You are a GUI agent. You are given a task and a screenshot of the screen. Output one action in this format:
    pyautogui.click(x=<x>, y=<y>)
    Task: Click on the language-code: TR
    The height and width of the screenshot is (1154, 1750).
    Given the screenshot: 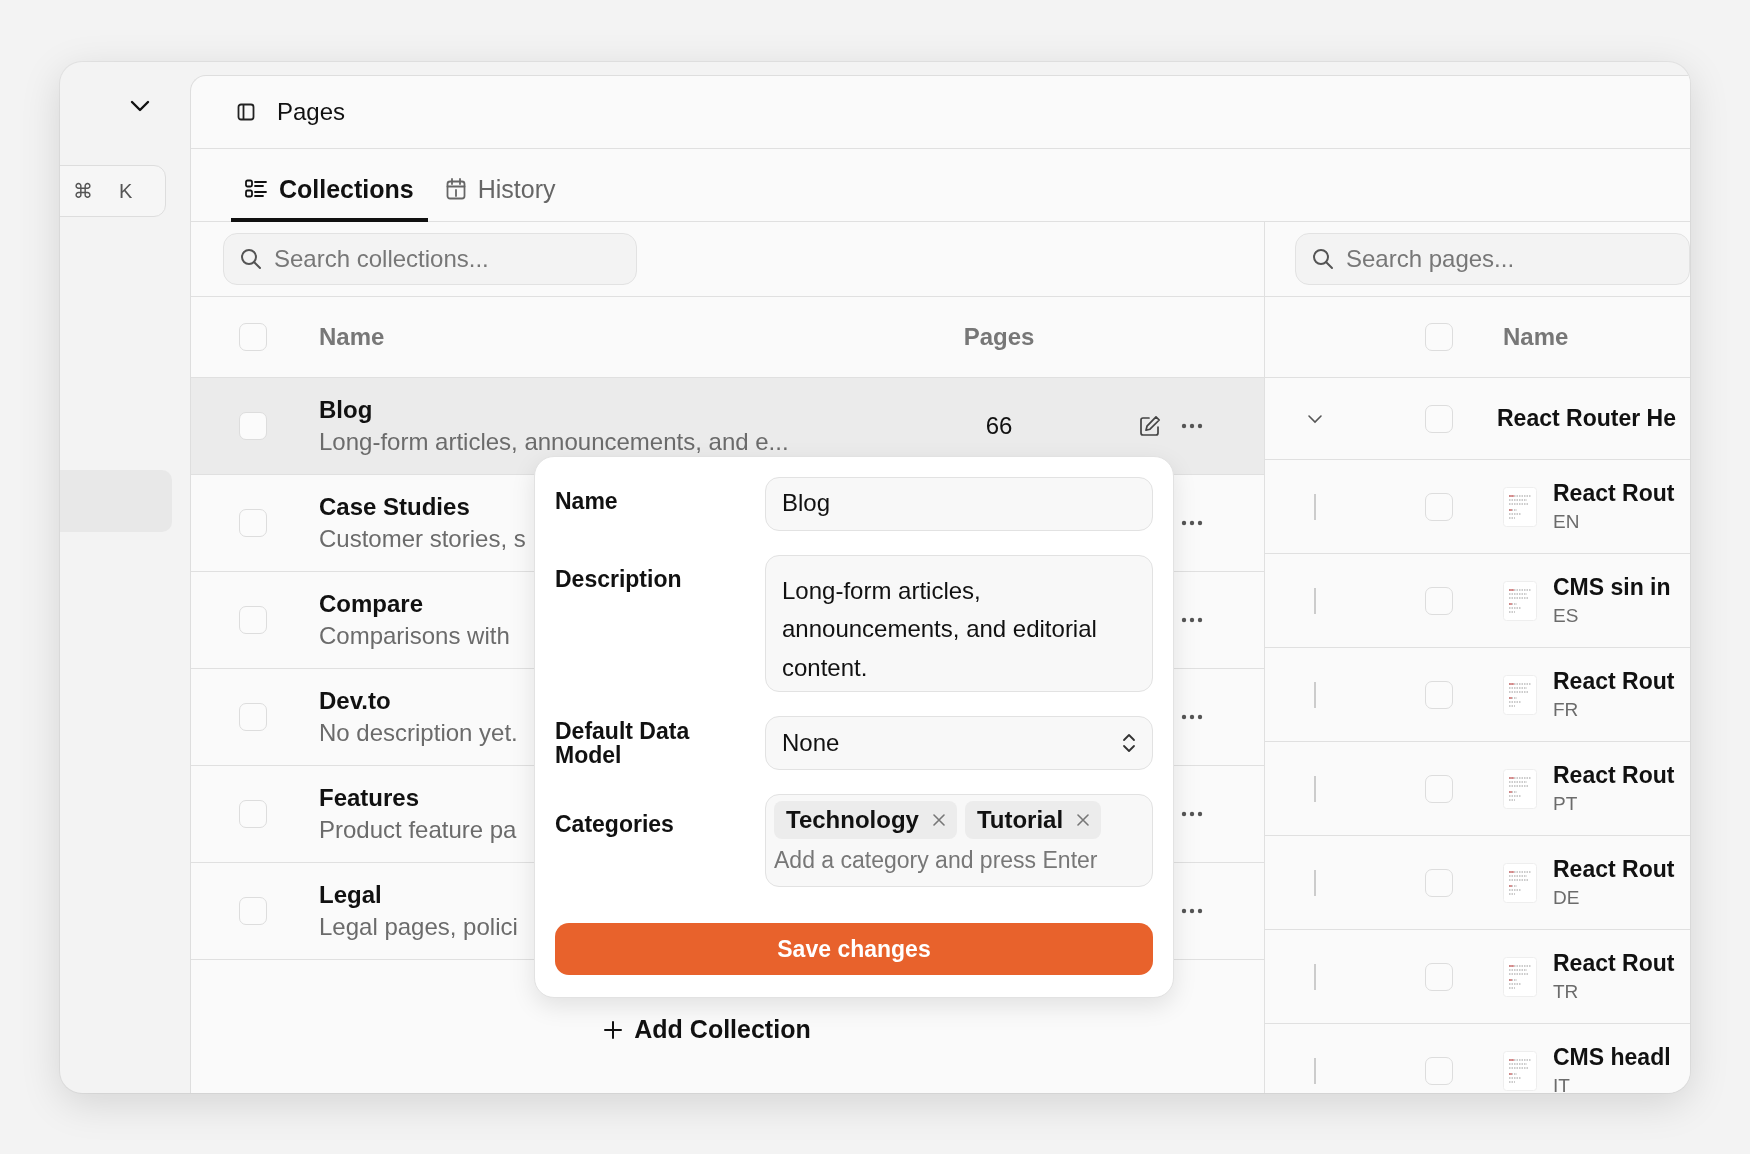 What is the action you would take?
    pyautogui.click(x=1566, y=992)
    